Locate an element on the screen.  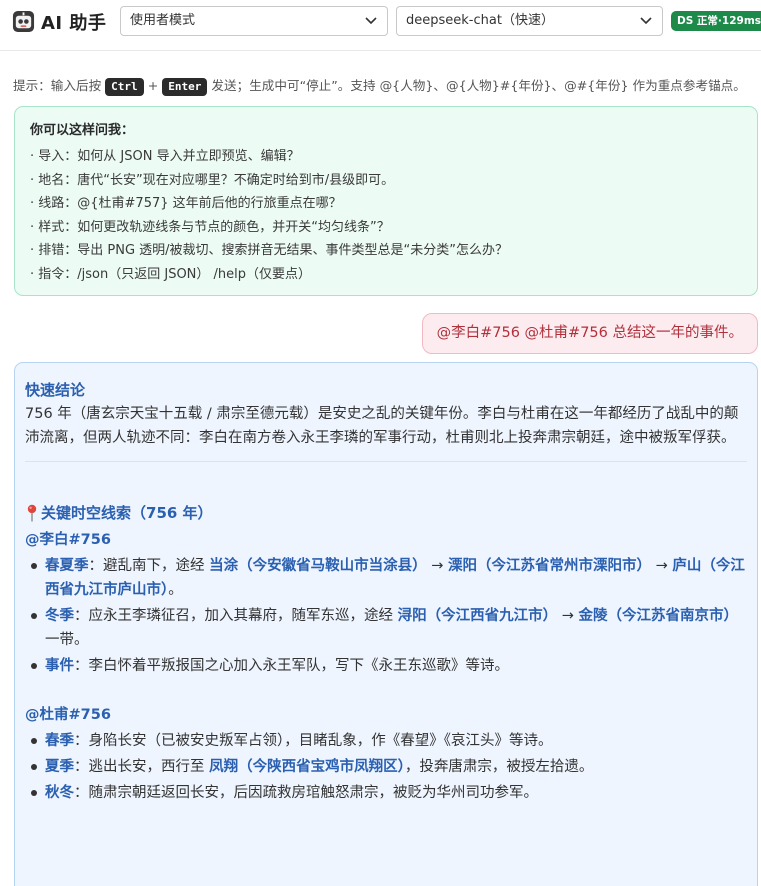
place-link: 凤翔（今陕西省宝鸡市凤翔区） is located at coordinates (307, 767).